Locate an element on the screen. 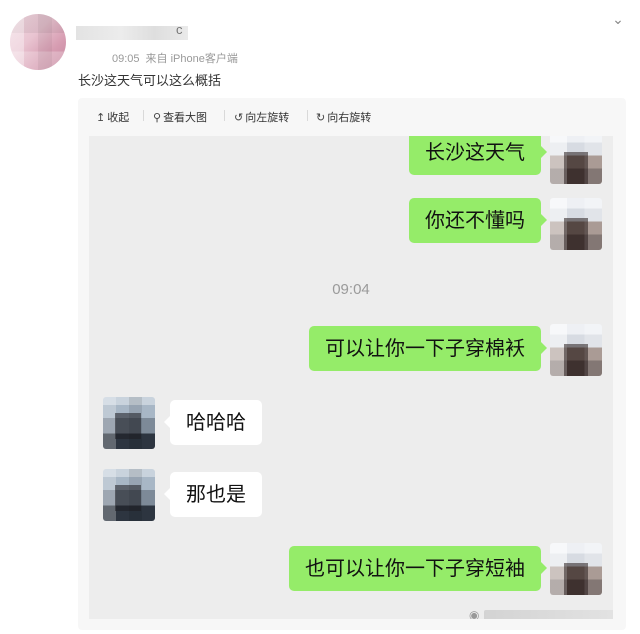 This screenshot has width=640, height=634. post-text: 长沙这天气可以这么概括 is located at coordinates (150, 81).